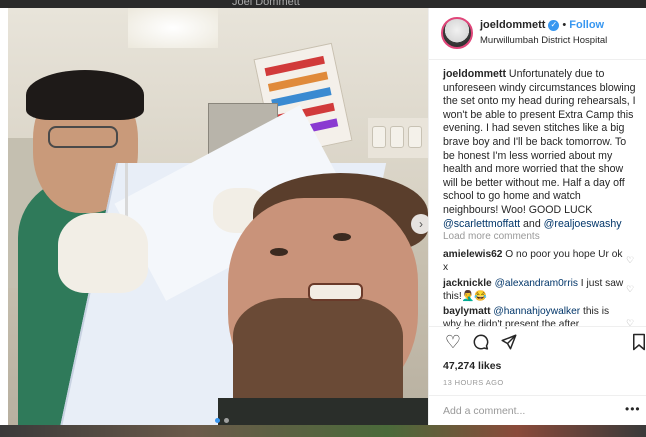  What do you see at coordinates (637, 342) in the screenshot?
I see `bookmark-icon` at bounding box center [637, 342].